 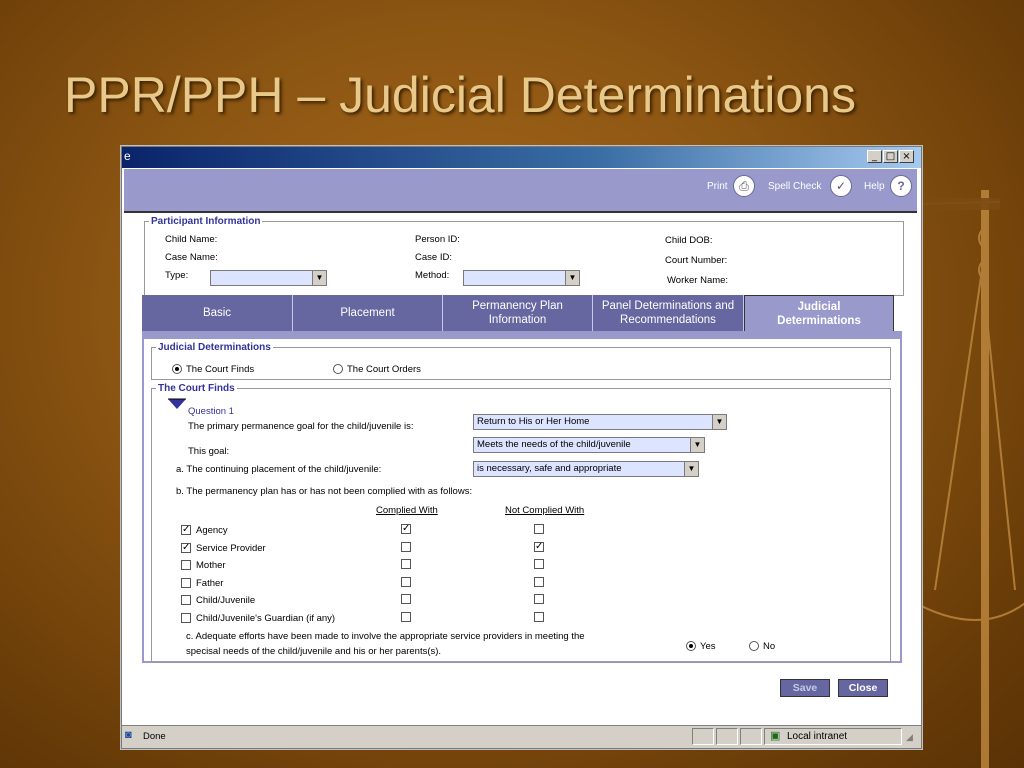 I want to click on maximize-button: □, so click(x=890, y=156).